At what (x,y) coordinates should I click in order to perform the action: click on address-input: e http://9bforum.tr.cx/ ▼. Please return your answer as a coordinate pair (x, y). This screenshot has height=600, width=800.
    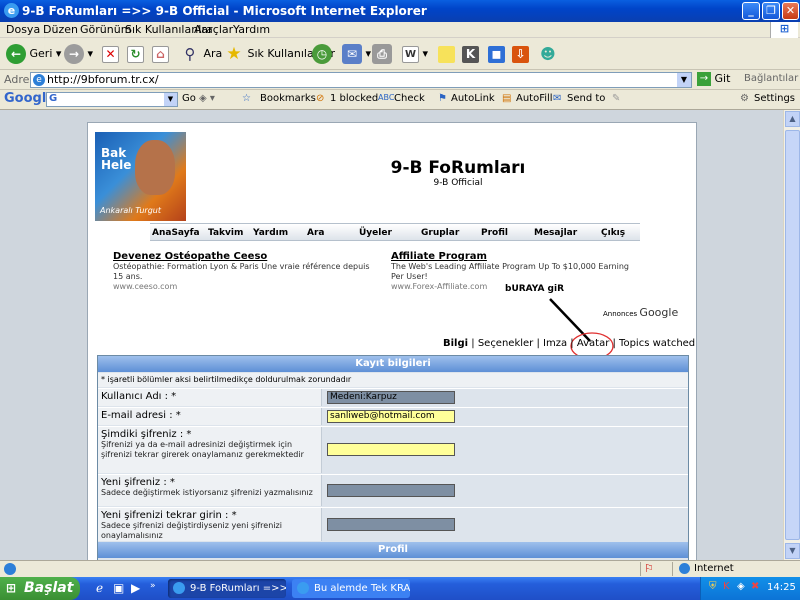
    Looking at the image, I should click on (361, 80).